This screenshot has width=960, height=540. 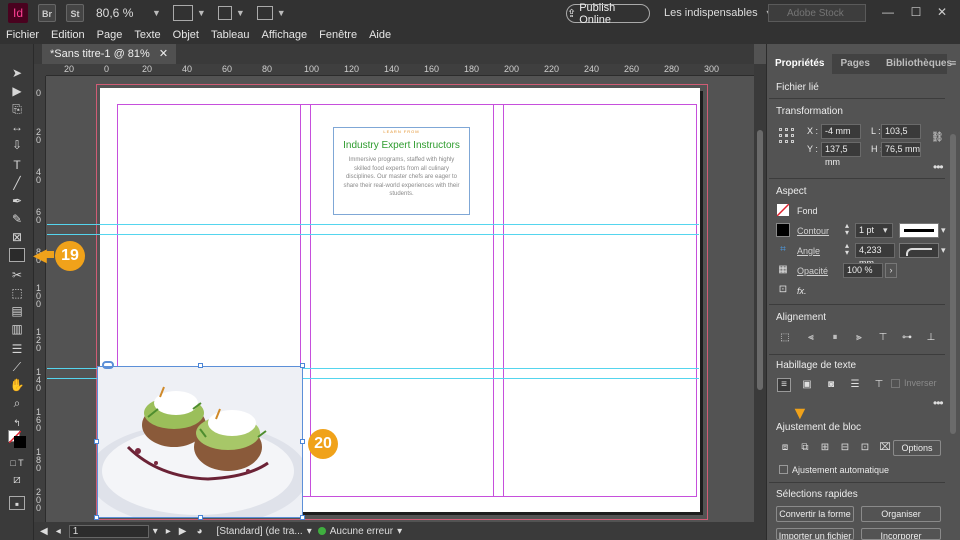 What do you see at coordinates (812, 271) in the screenshot?
I see `opacity-link: Opacité` at bounding box center [812, 271].